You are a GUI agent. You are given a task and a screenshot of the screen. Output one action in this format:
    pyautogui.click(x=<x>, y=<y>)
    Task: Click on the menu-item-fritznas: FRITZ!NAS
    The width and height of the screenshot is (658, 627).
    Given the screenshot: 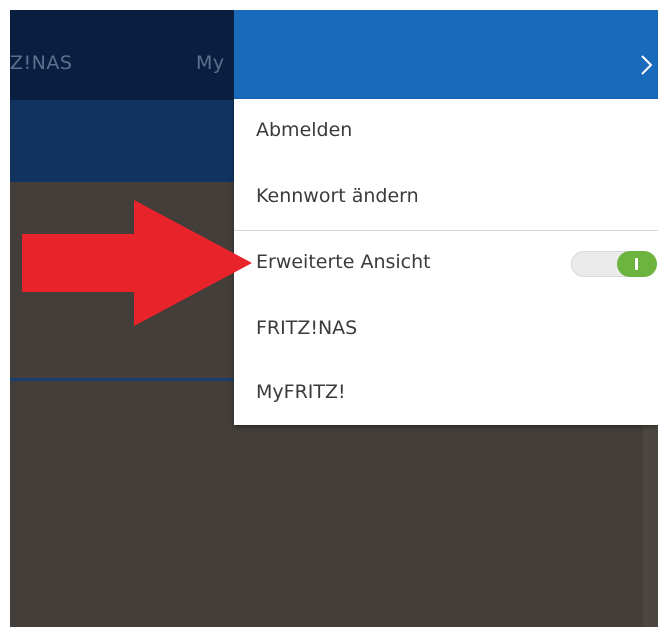 What is the action you would take?
    pyautogui.click(x=446, y=329)
    